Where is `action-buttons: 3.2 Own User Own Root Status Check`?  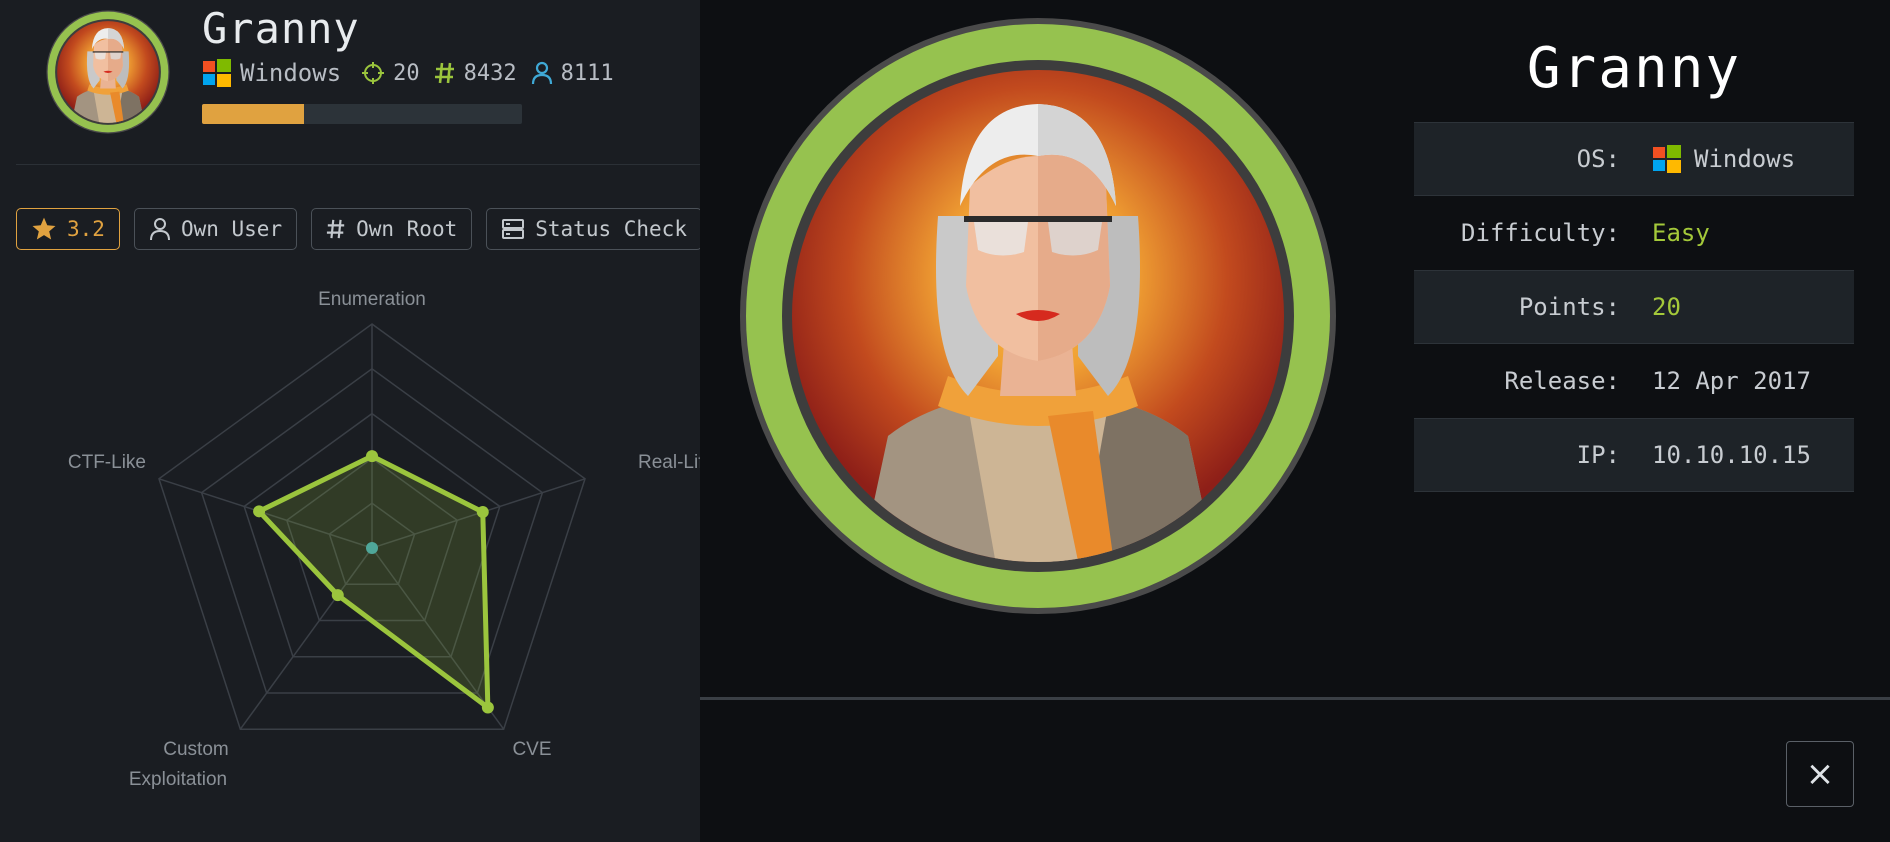 action-buttons: 3.2 Own User Own Root Status Check is located at coordinates (358, 229).